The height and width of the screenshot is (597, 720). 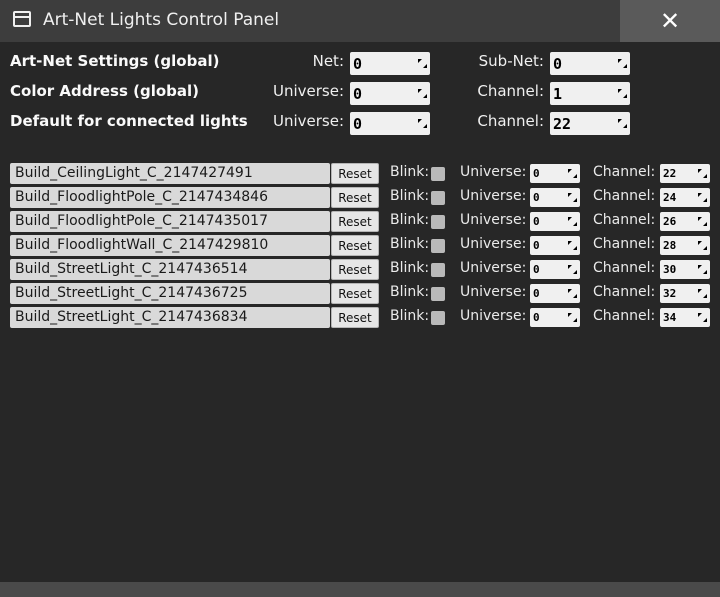 What do you see at coordinates (685, 221) in the screenshot?
I see `light-channel-spinbox: 26` at bounding box center [685, 221].